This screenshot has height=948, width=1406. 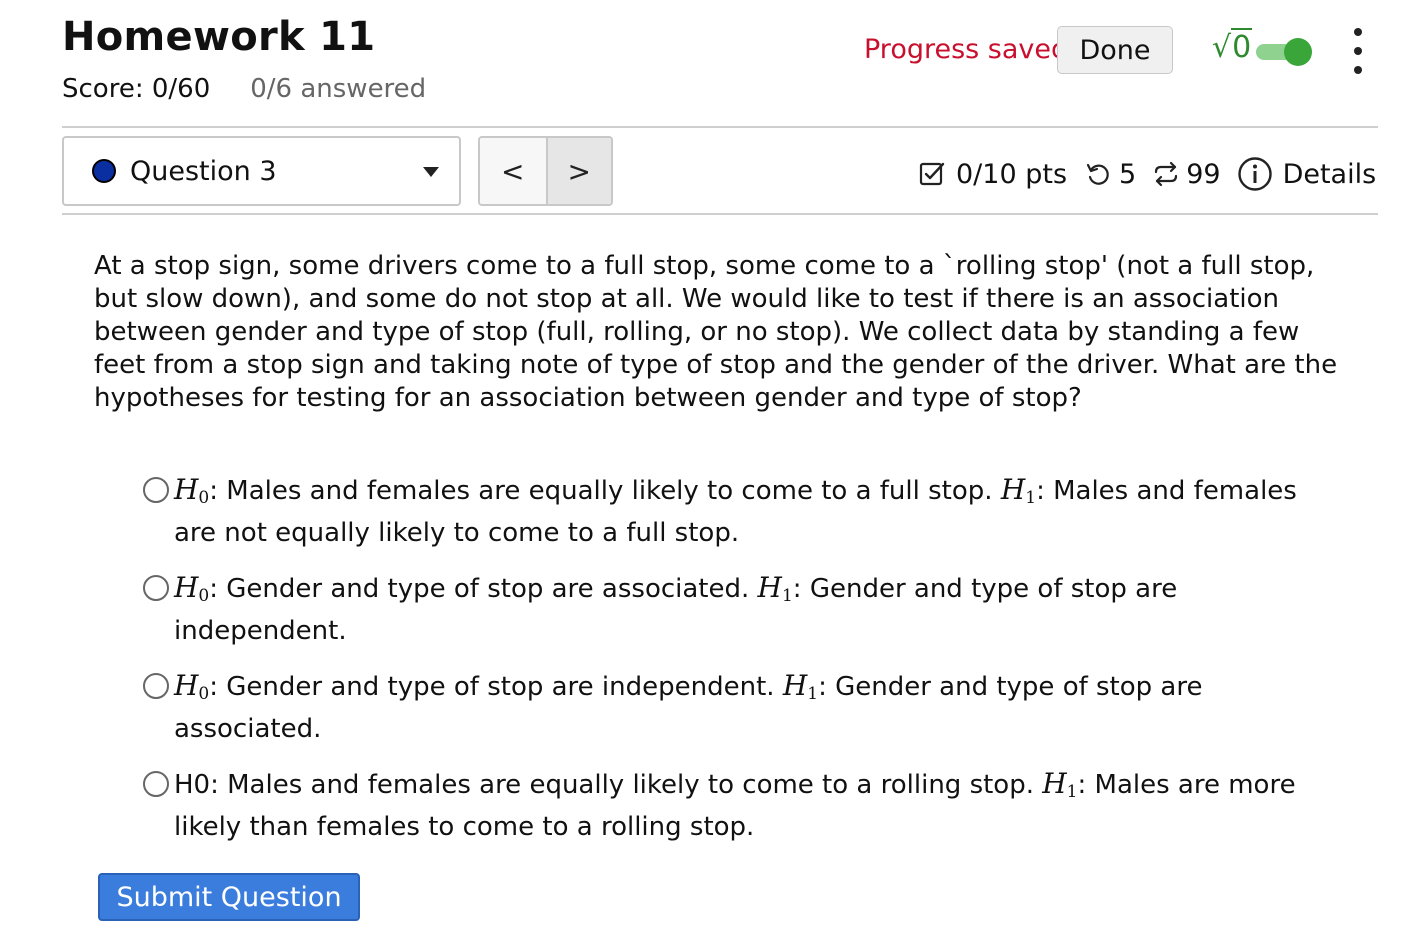 I want to click on next-question-button: >, so click(x=578, y=171).